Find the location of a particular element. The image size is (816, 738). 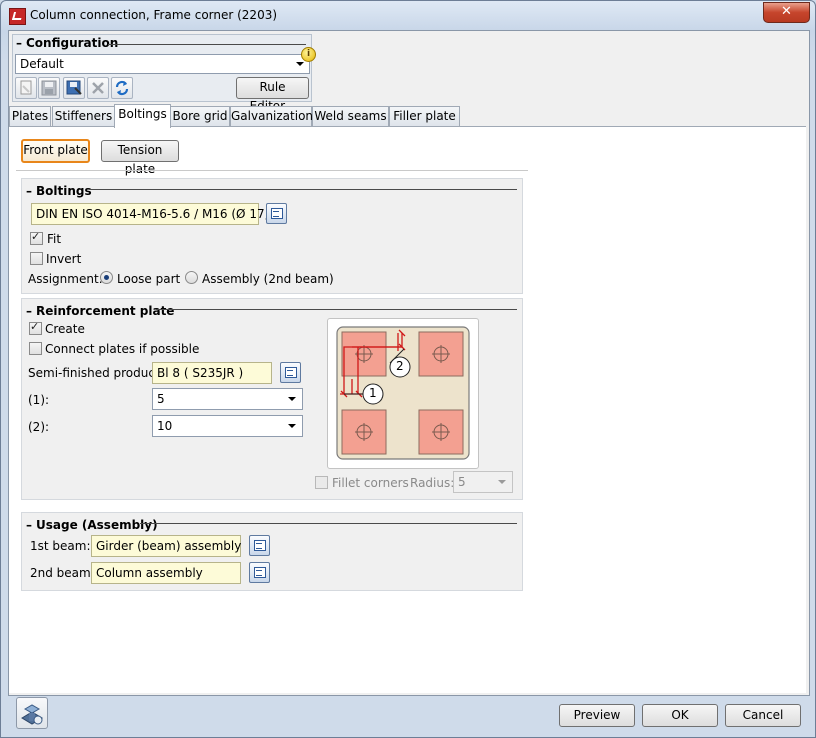

dim1-select: 5 is located at coordinates (227, 399).